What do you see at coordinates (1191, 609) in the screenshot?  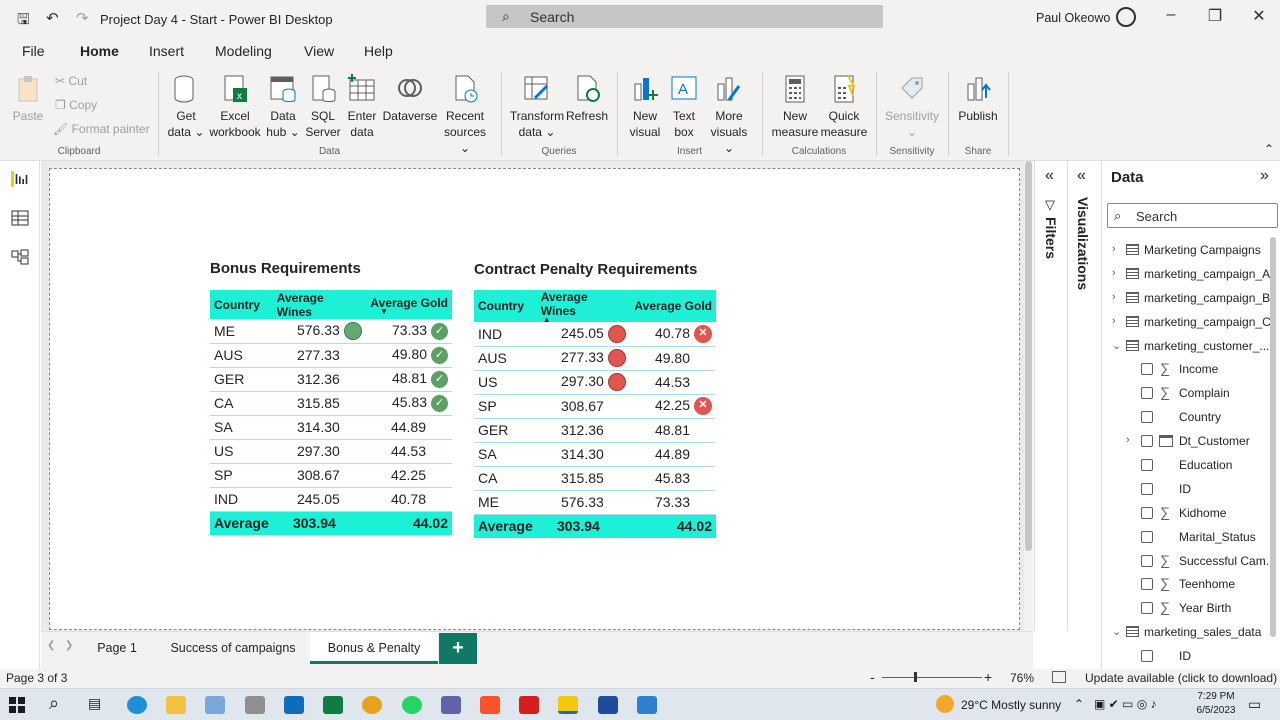 I see `field-node: ∑ Year Birth` at bounding box center [1191, 609].